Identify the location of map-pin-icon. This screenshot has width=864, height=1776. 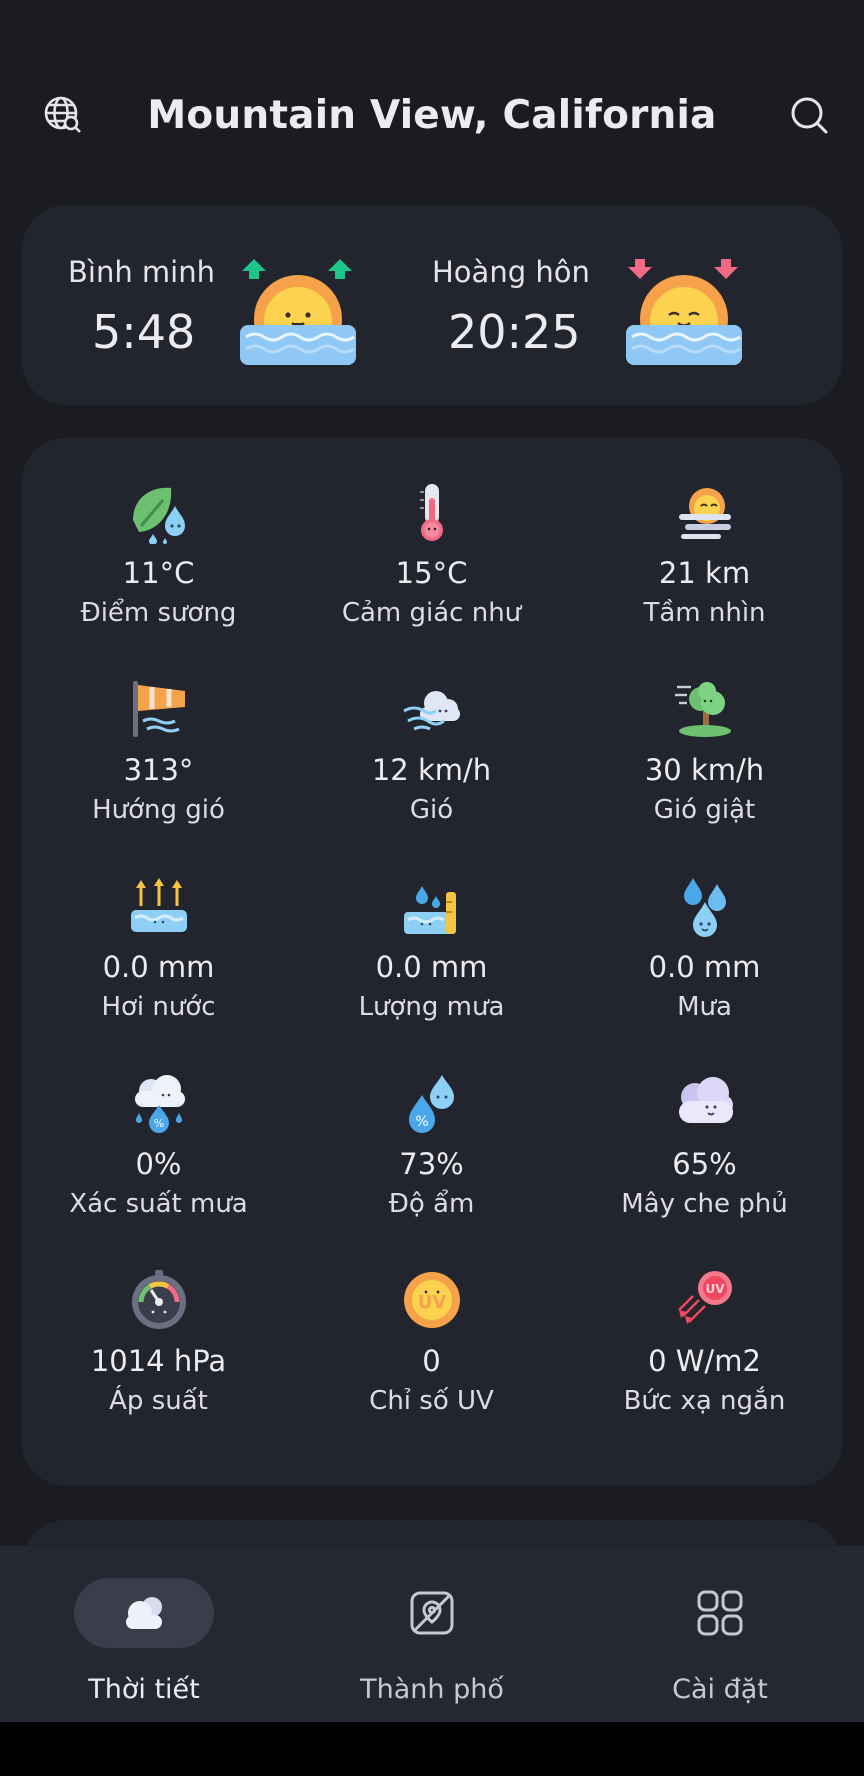
(432, 1613).